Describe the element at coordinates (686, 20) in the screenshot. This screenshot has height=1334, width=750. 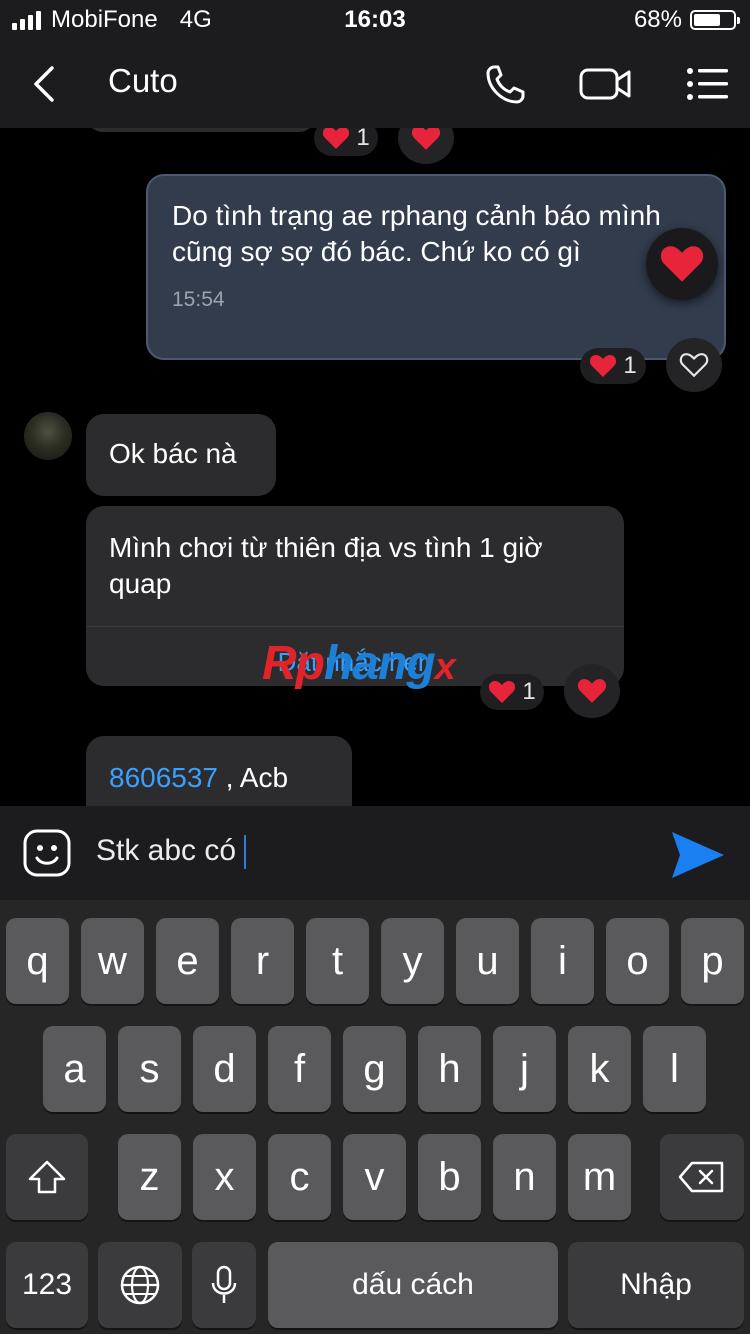
I see `status-right: 68%` at that location.